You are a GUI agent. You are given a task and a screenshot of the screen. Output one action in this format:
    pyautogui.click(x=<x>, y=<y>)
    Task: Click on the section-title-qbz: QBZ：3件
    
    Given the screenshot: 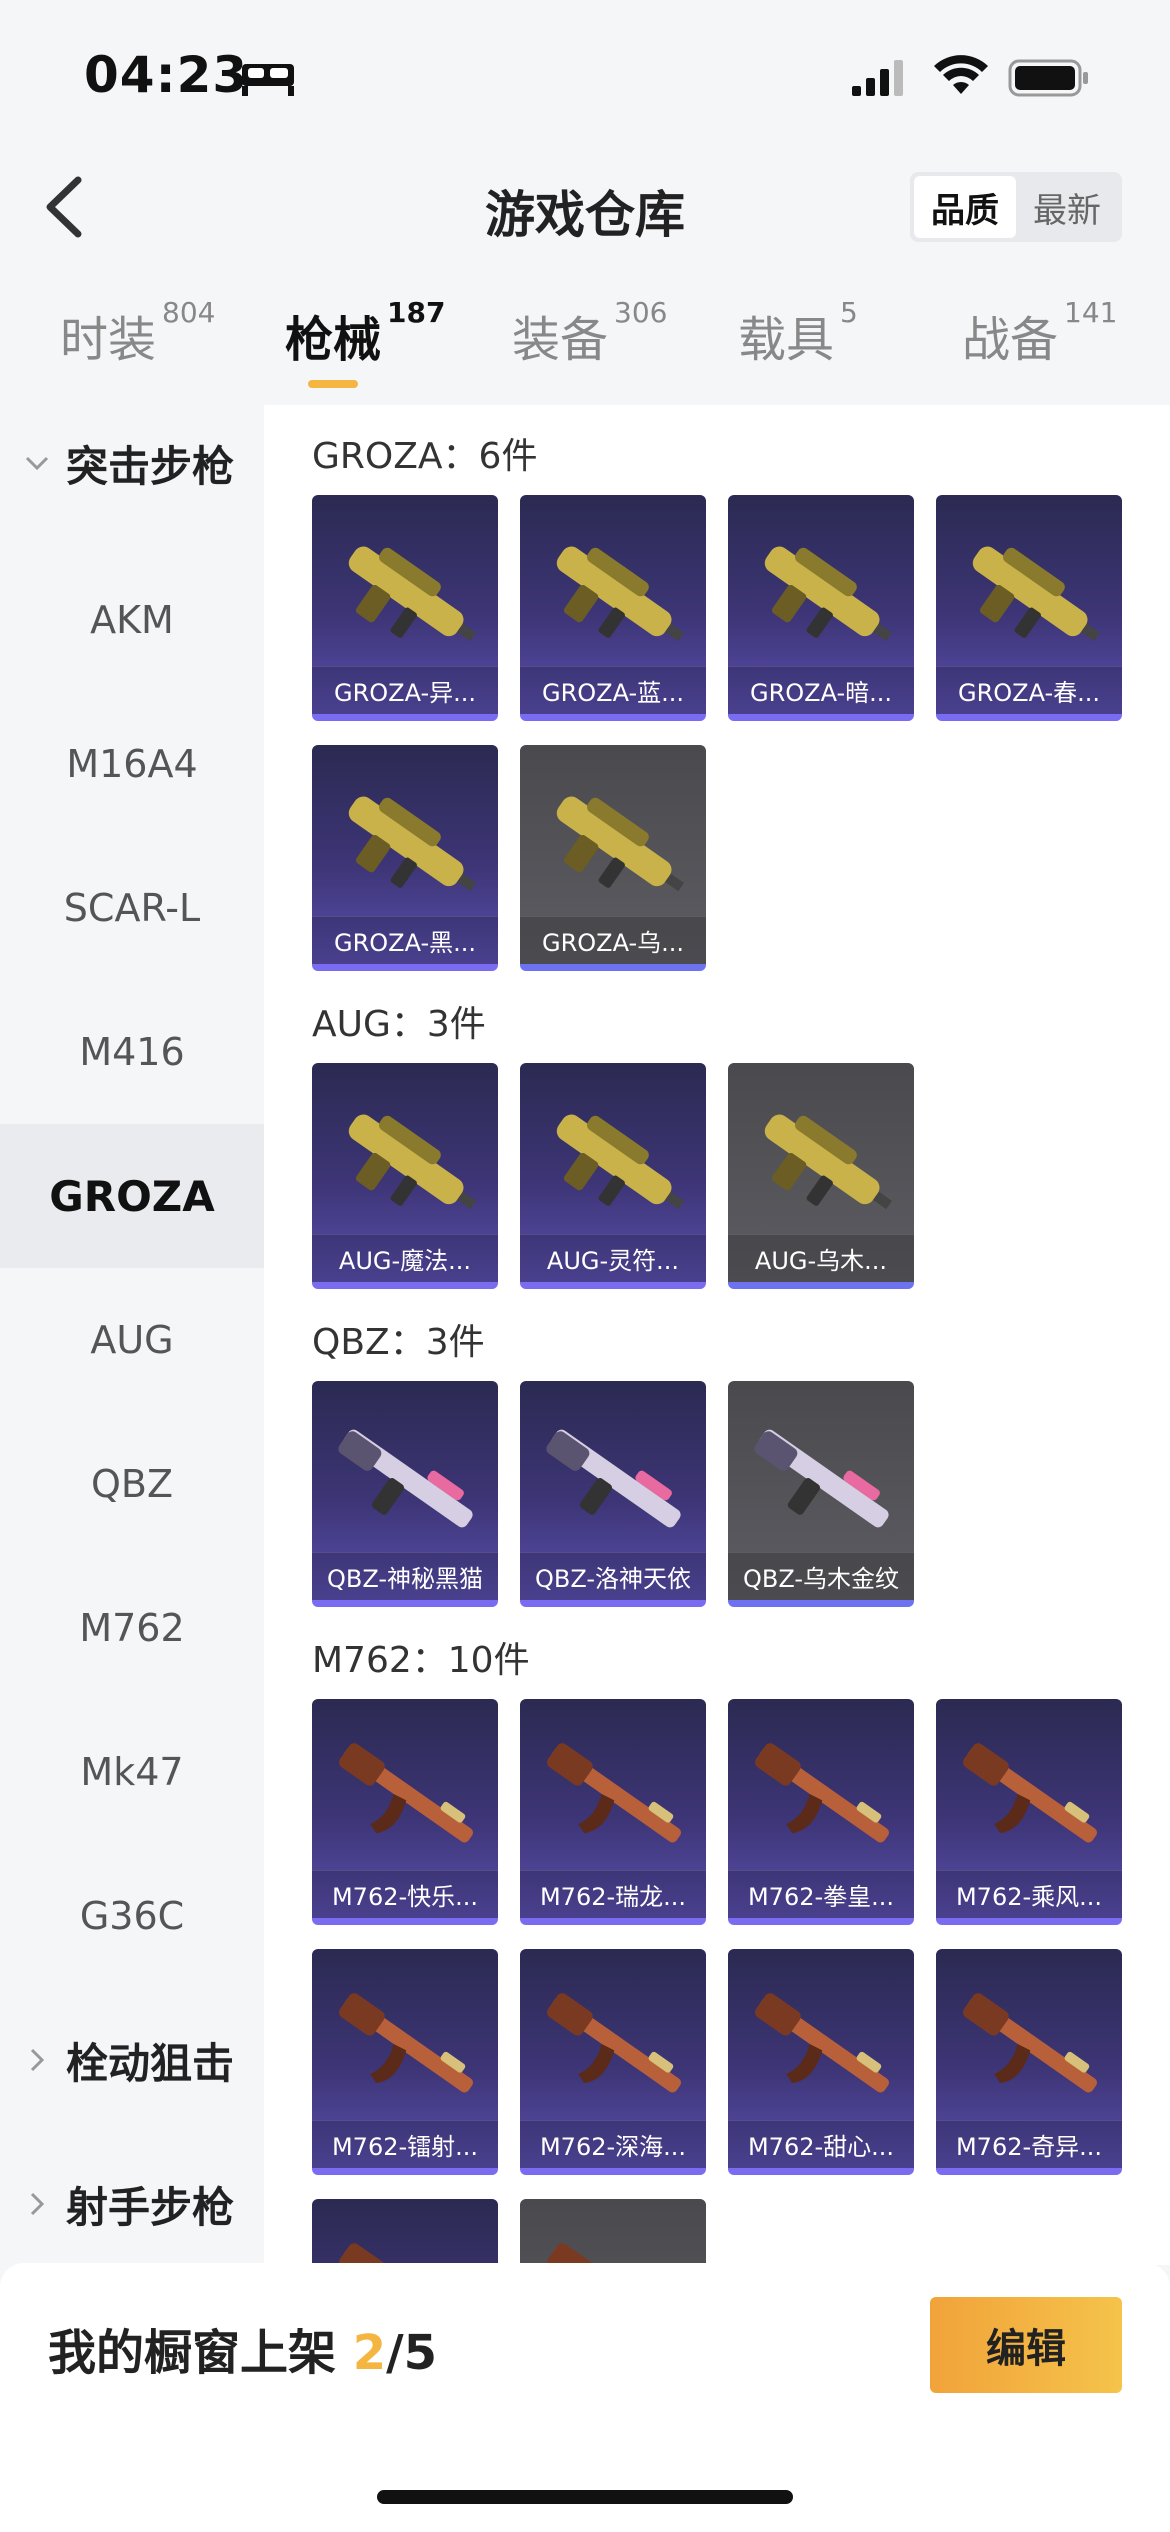 What is the action you would take?
    pyautogui.click(x=398, y=1342)
    